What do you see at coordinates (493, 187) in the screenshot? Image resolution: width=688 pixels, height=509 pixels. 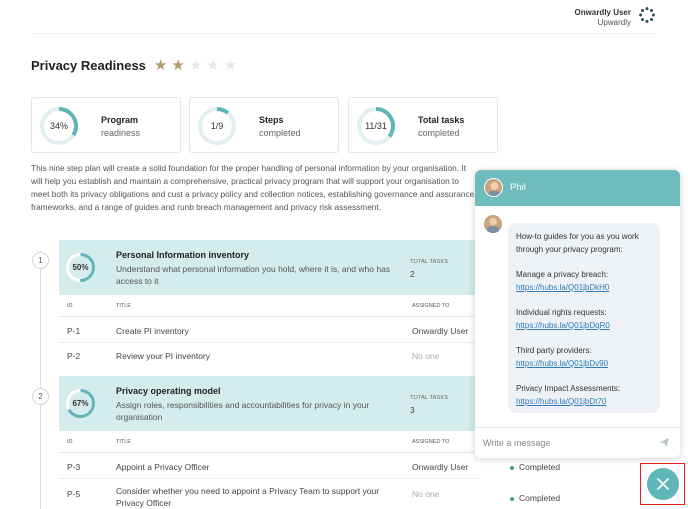 I see `agent-avatar` at bounding box center [493, 187].